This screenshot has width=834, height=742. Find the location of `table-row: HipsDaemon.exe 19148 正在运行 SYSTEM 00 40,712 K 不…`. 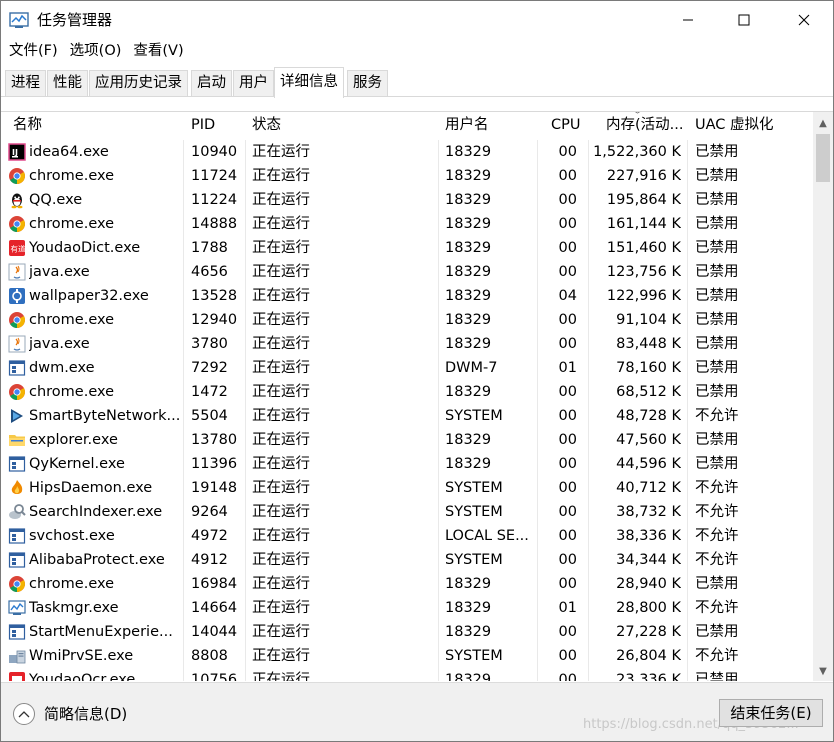

table-row: HipsDaemon.exe 19148 正在运行 SYSTEM 00 40,712 K 不… is located at coordinates (407, 488).